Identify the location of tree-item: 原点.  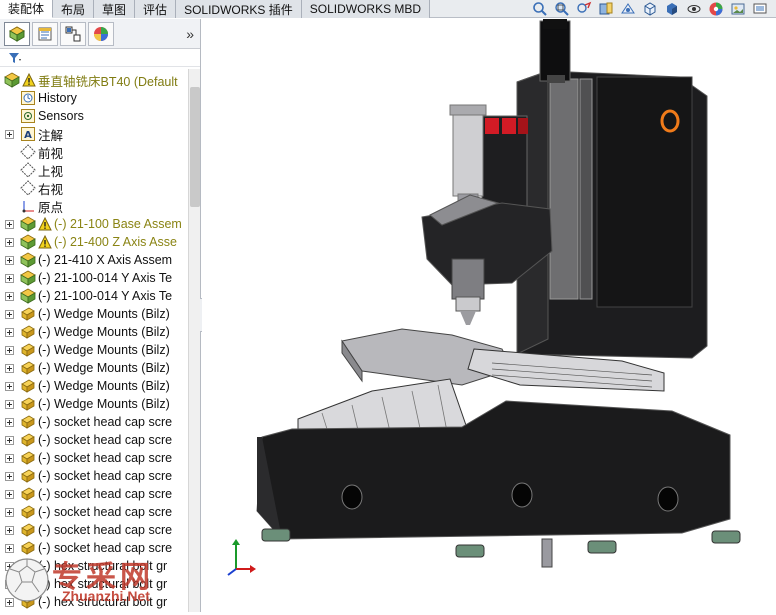
(94, 206).